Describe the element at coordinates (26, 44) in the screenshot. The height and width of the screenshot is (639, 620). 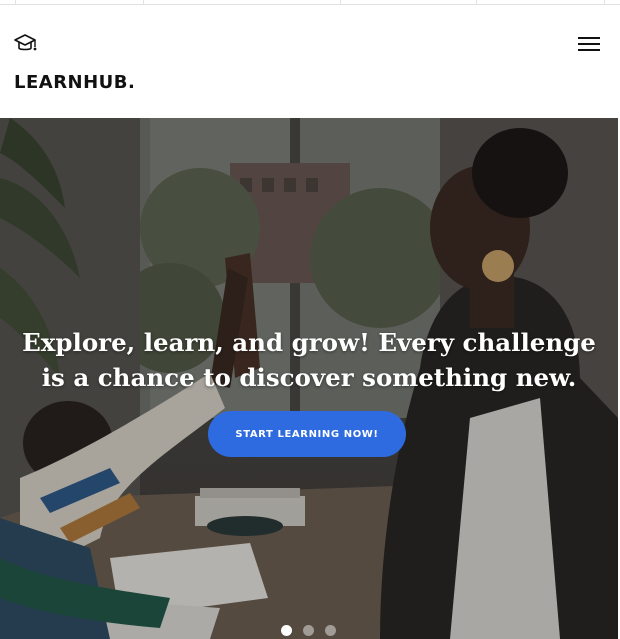
I see `graduation-cap-icon` at that location.